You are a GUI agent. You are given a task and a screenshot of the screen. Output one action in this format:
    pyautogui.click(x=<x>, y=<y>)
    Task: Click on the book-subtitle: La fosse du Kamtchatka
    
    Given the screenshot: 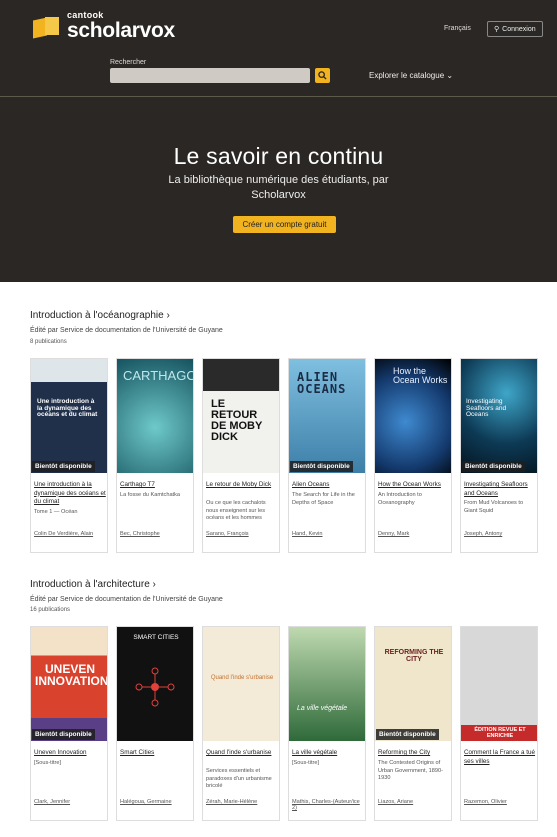 What is the action you would take?
    pyautogui.click(x=150, y=495)
    